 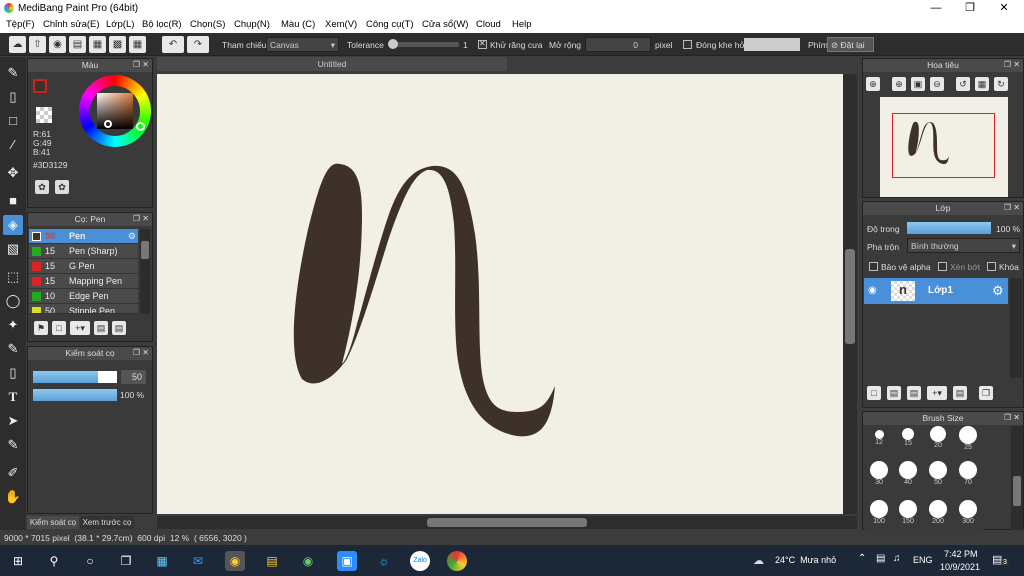 What do you see at coordinates (162, 24) in the screenshot?
I see `menu-filter: Bộ lọc(R)` at bounding box center [162, 24].